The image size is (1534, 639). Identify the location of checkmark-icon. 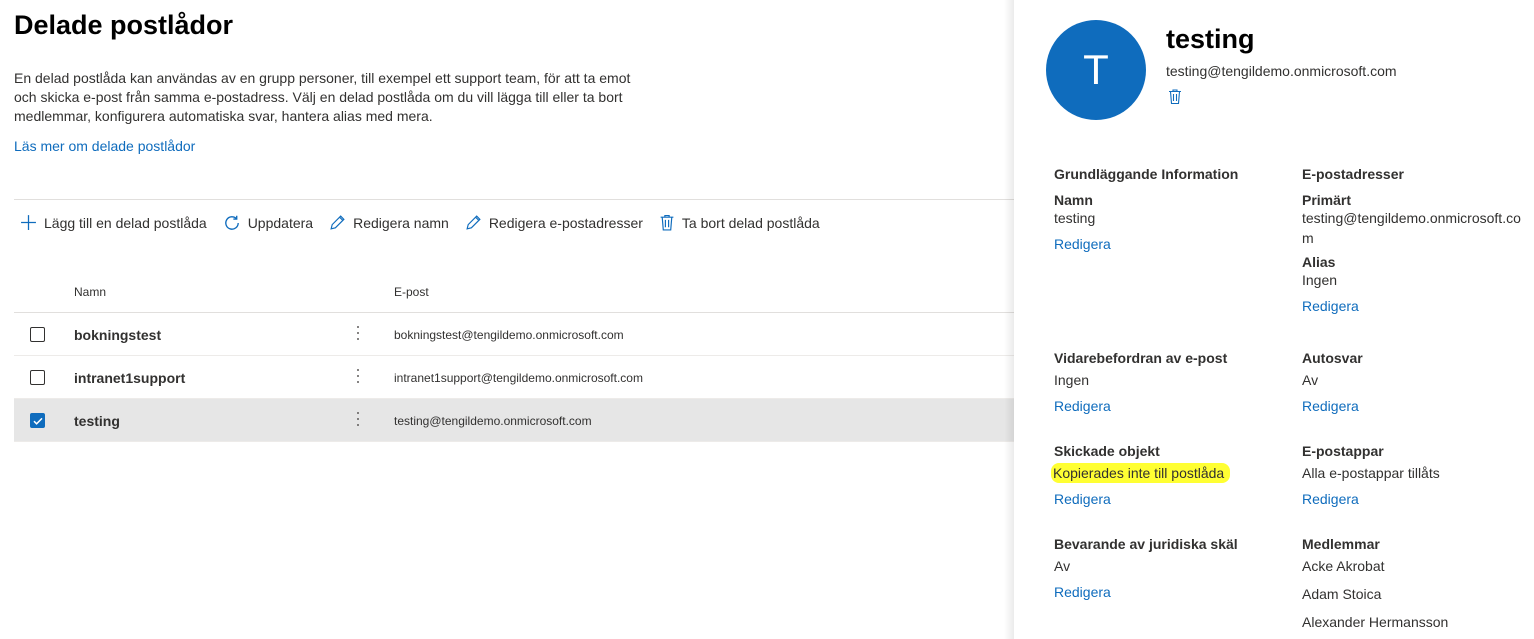
(38, 421).